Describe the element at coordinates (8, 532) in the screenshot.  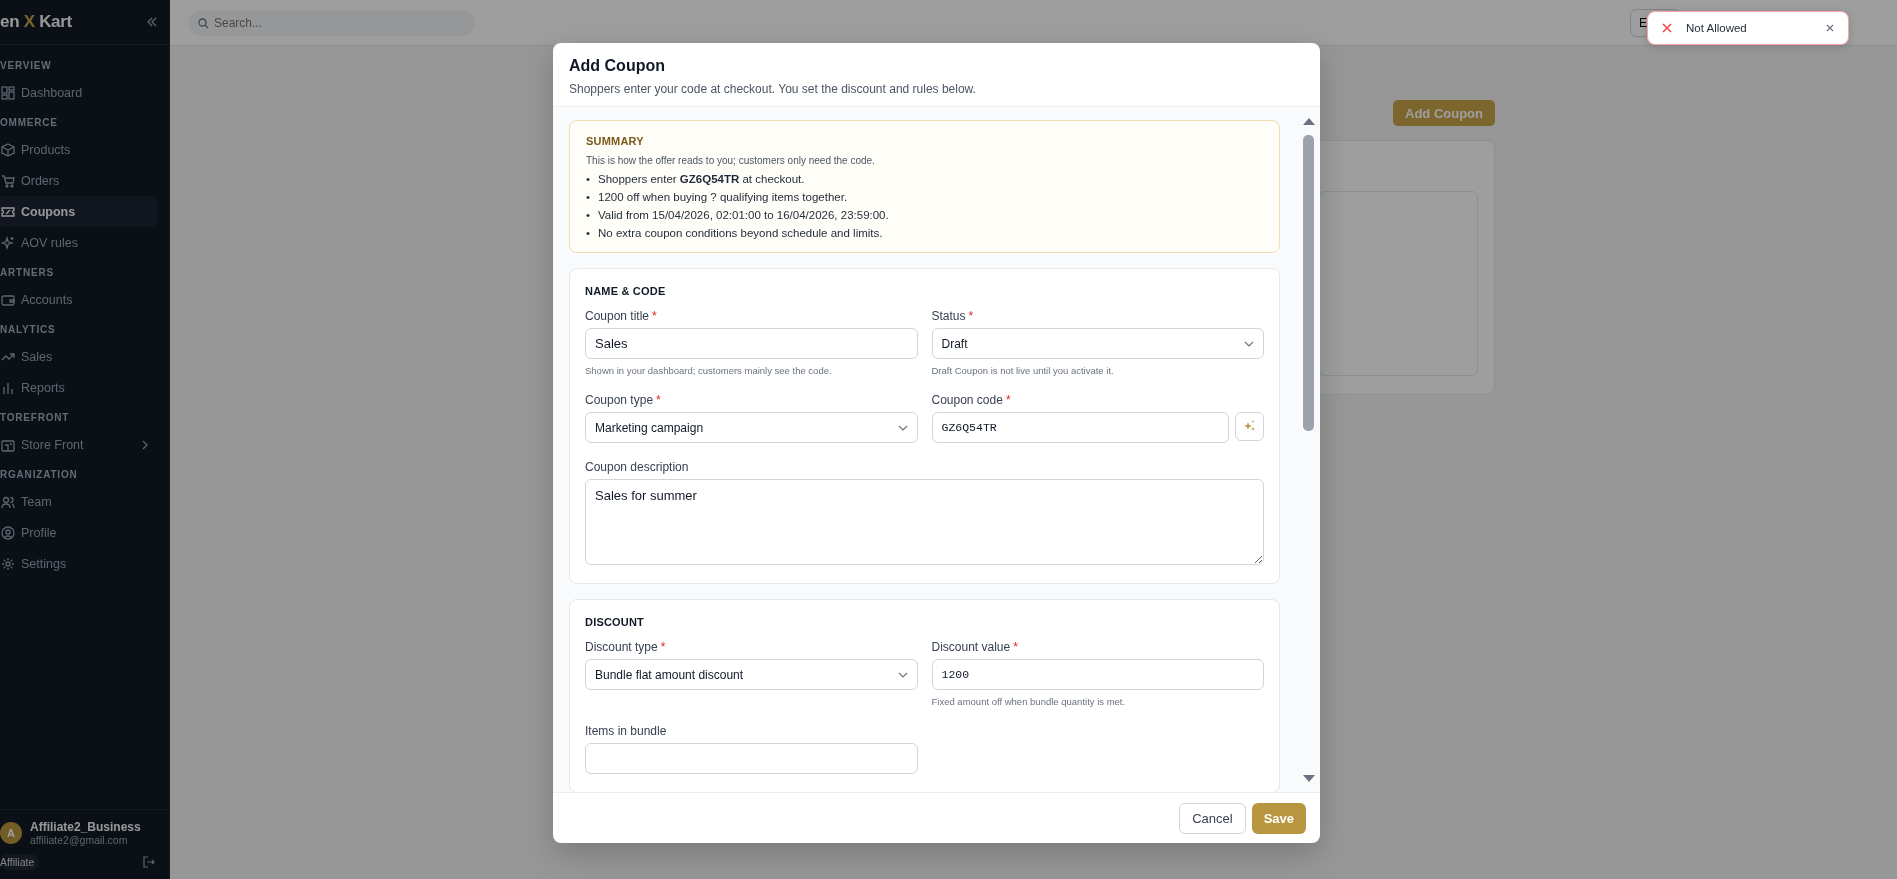
I see `person-icon` at that location.